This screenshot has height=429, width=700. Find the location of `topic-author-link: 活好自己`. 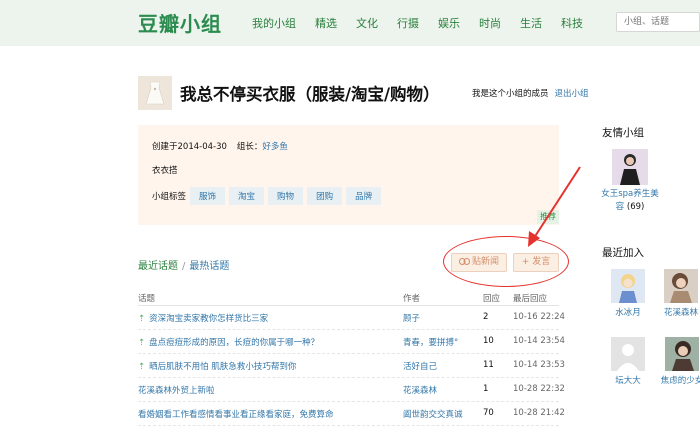

topic-author-link: 活好自己 is located at coordinates (420, 367).